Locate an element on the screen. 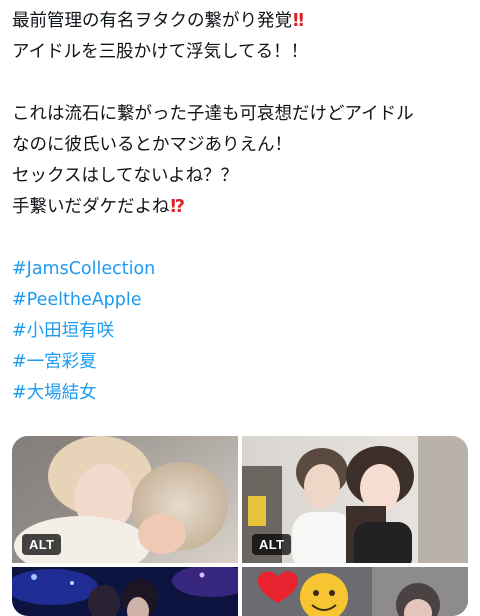  post-text-line: セックスはしてないよね？？ is located at coordinates (125, 176).